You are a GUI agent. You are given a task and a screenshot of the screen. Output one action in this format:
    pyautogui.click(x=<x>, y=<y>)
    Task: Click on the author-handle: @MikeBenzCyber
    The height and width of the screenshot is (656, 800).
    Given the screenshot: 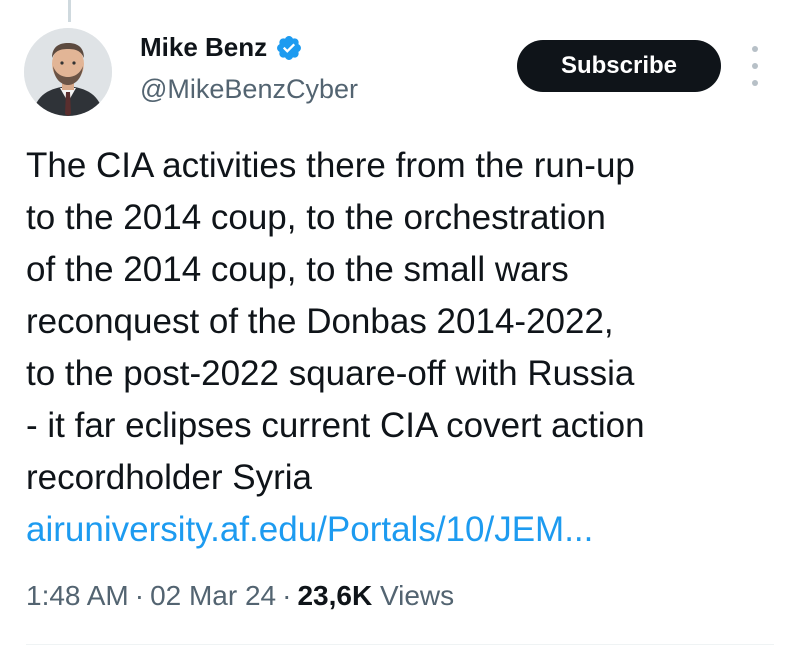 What is the action you would take?
    pyautogui.click(x=249, y=89)
    